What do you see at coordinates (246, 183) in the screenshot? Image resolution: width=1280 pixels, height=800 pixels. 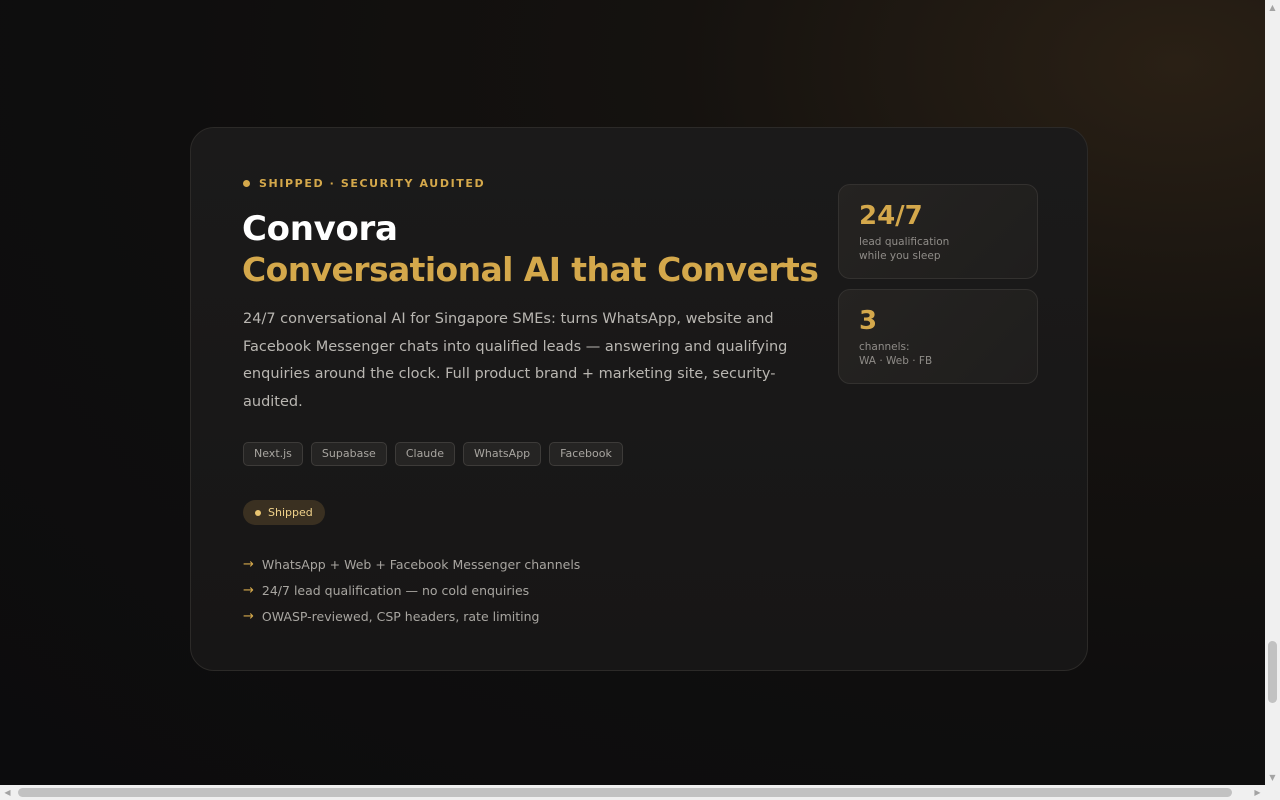 I see `eyebrow-dot-icon` at bounding box center [246, 183].